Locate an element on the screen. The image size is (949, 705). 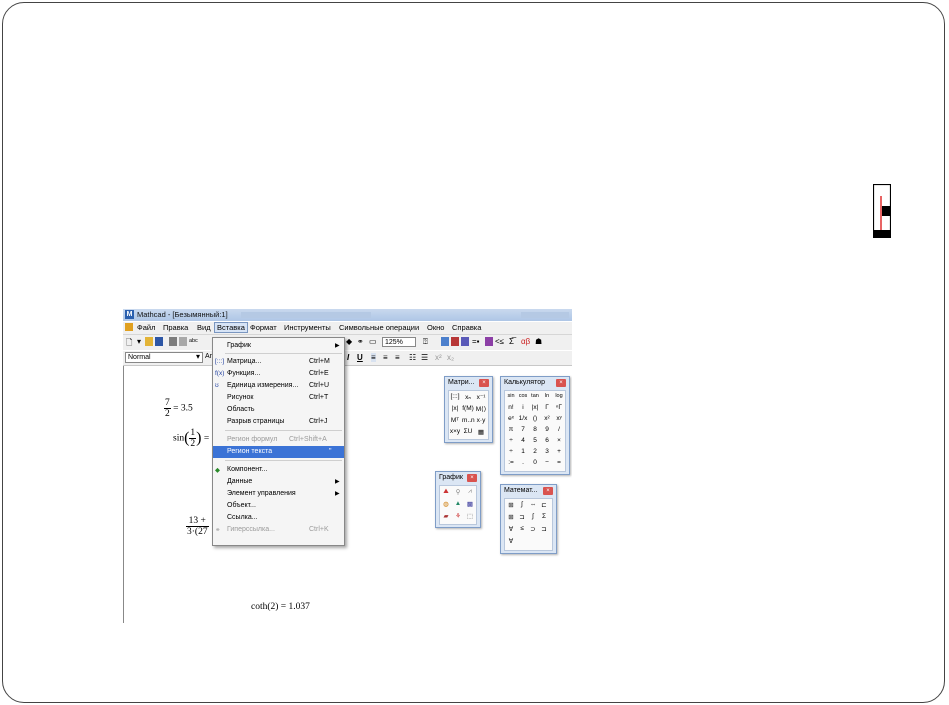
graph-palette: График × ⛰ ⚲ ⩘ ◍ ▲ ▩ ▰ ⚘ ⬚ is located at coordinates (458, 499).